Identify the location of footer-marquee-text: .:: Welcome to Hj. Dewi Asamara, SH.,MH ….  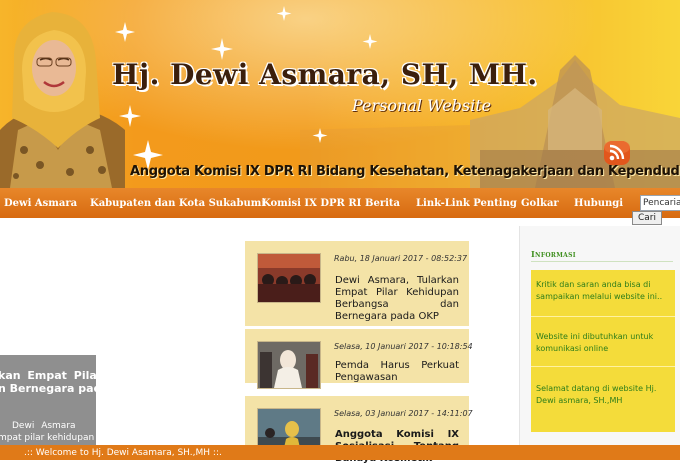
(123, 453).